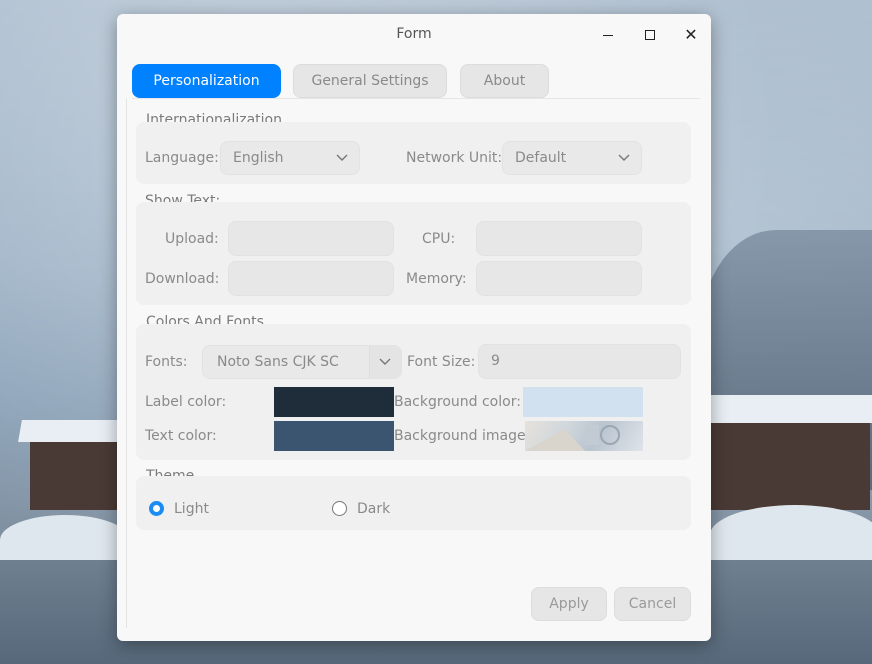 The width and height of the screenshot is (872, 664). I want to click on background-image-preview, so click(584, 436).